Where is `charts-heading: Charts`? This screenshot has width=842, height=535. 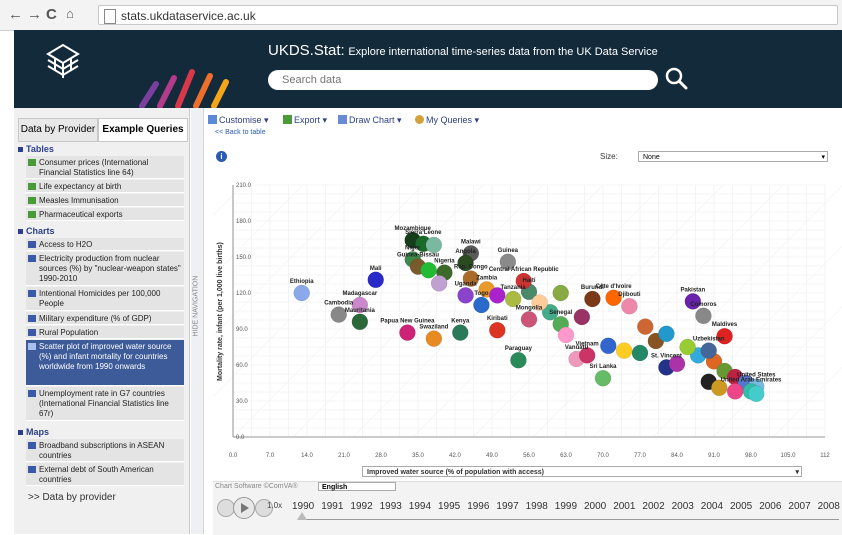 charts-heading: Charts is located at coordinates (36, 231).